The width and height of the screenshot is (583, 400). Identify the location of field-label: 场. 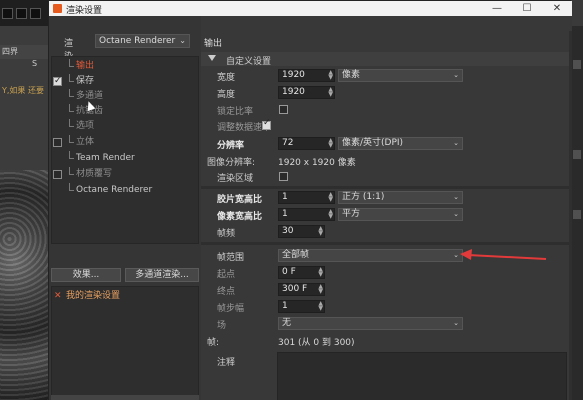
(222, 326).